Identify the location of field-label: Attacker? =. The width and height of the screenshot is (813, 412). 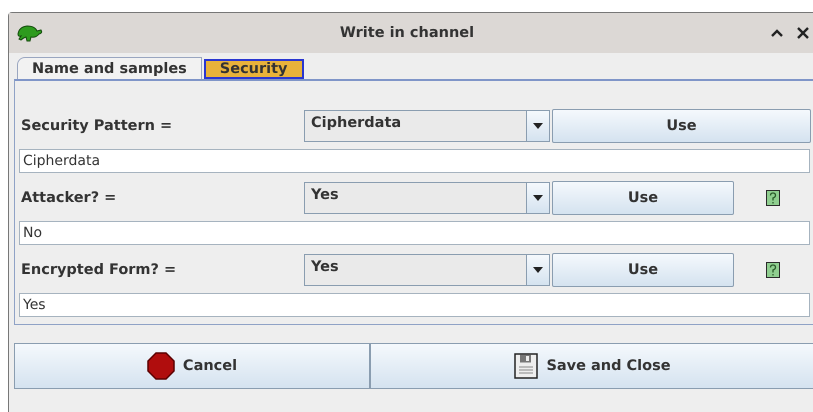
(69, 198).